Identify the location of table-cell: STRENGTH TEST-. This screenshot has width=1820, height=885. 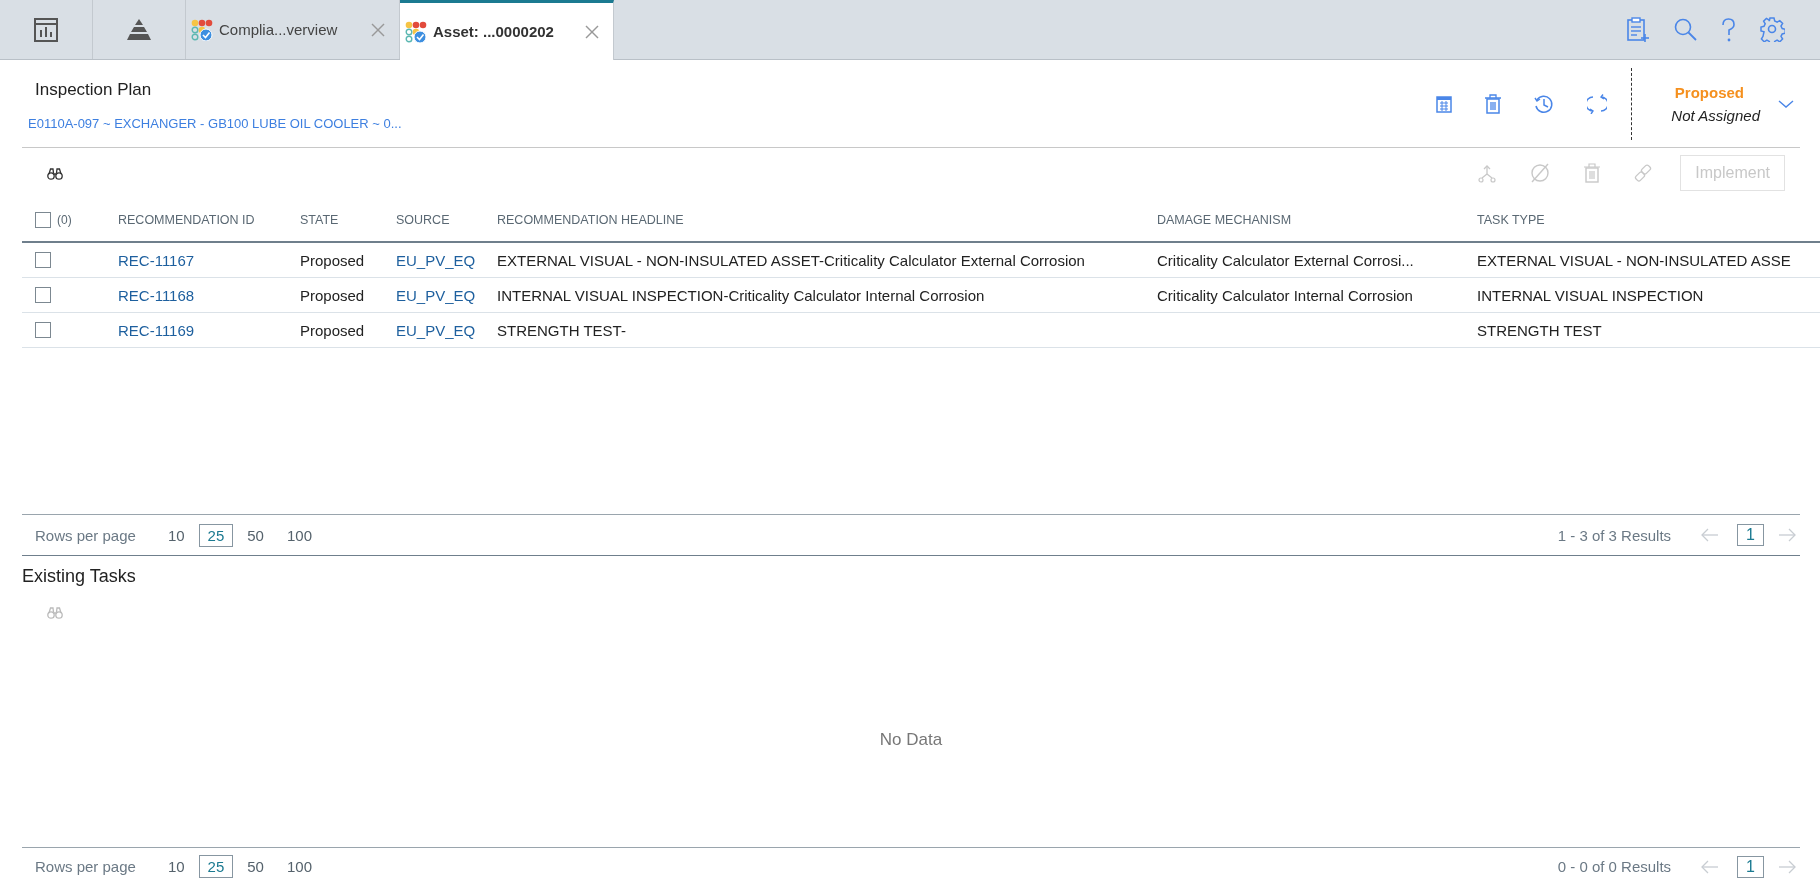
(561, 330).